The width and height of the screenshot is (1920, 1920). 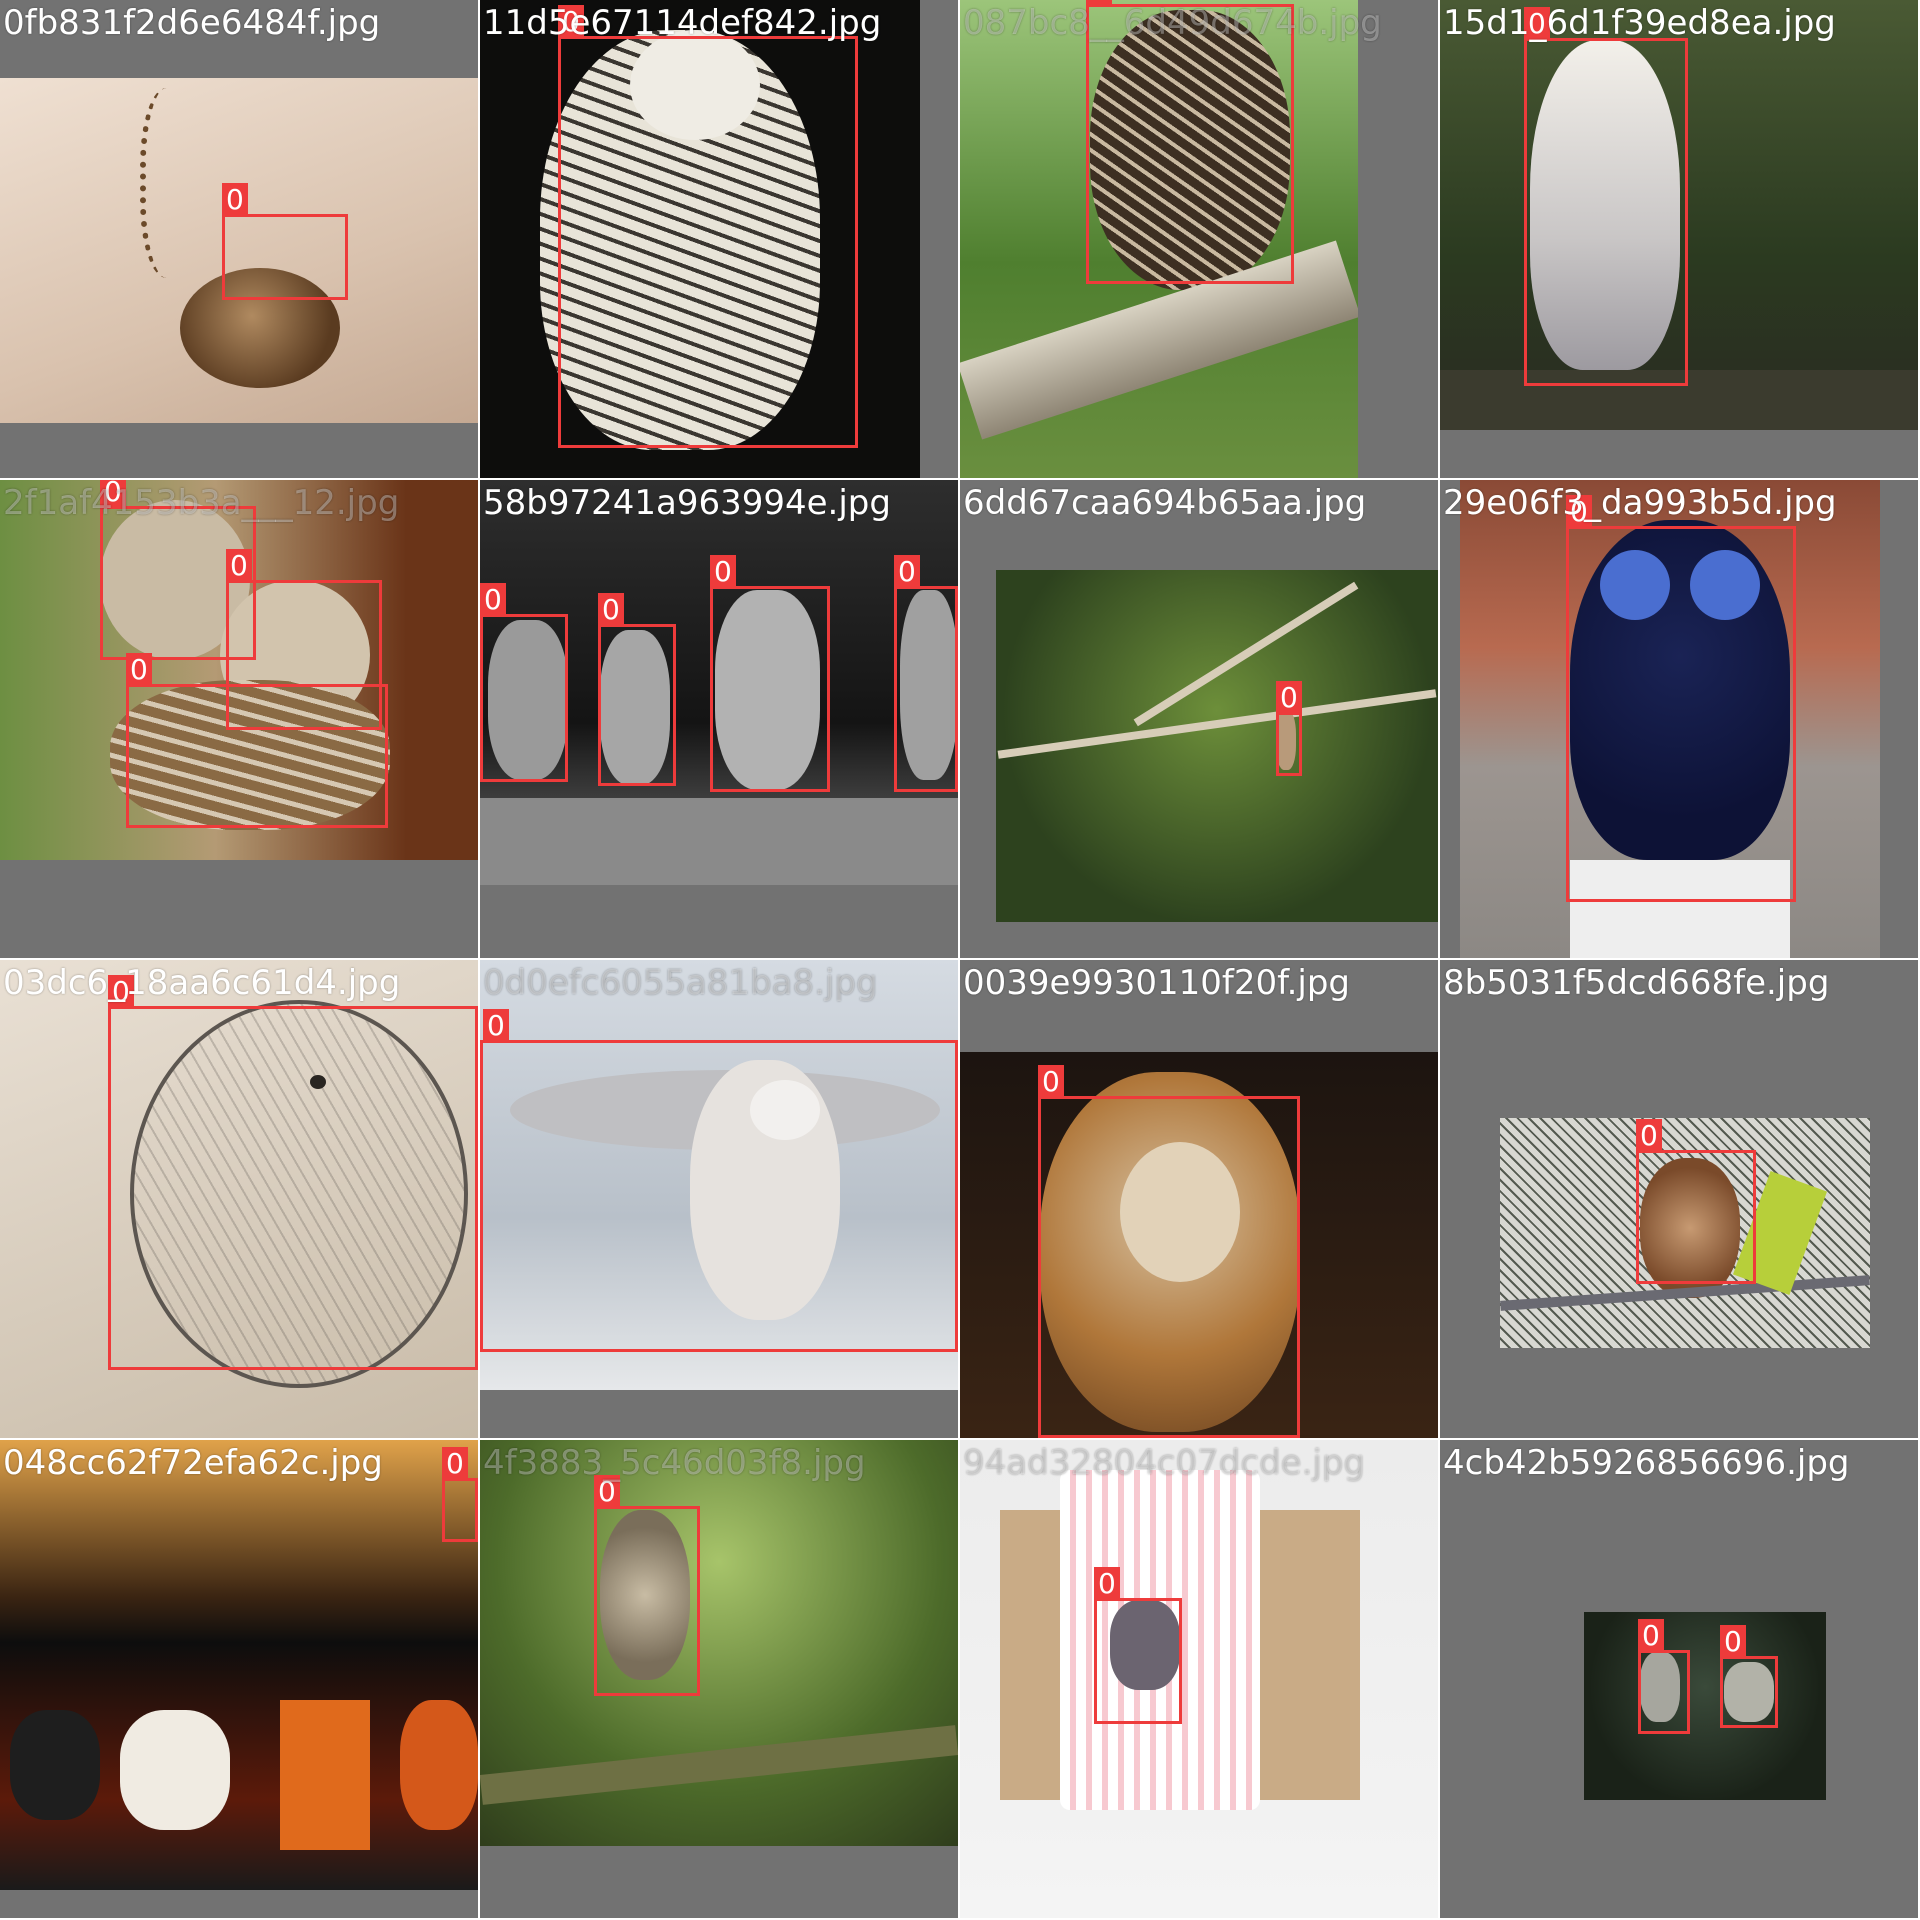 I want to click on tile: 15d1_6d1f39ed8ea.jpg 0, so click(x=1679, y=239).